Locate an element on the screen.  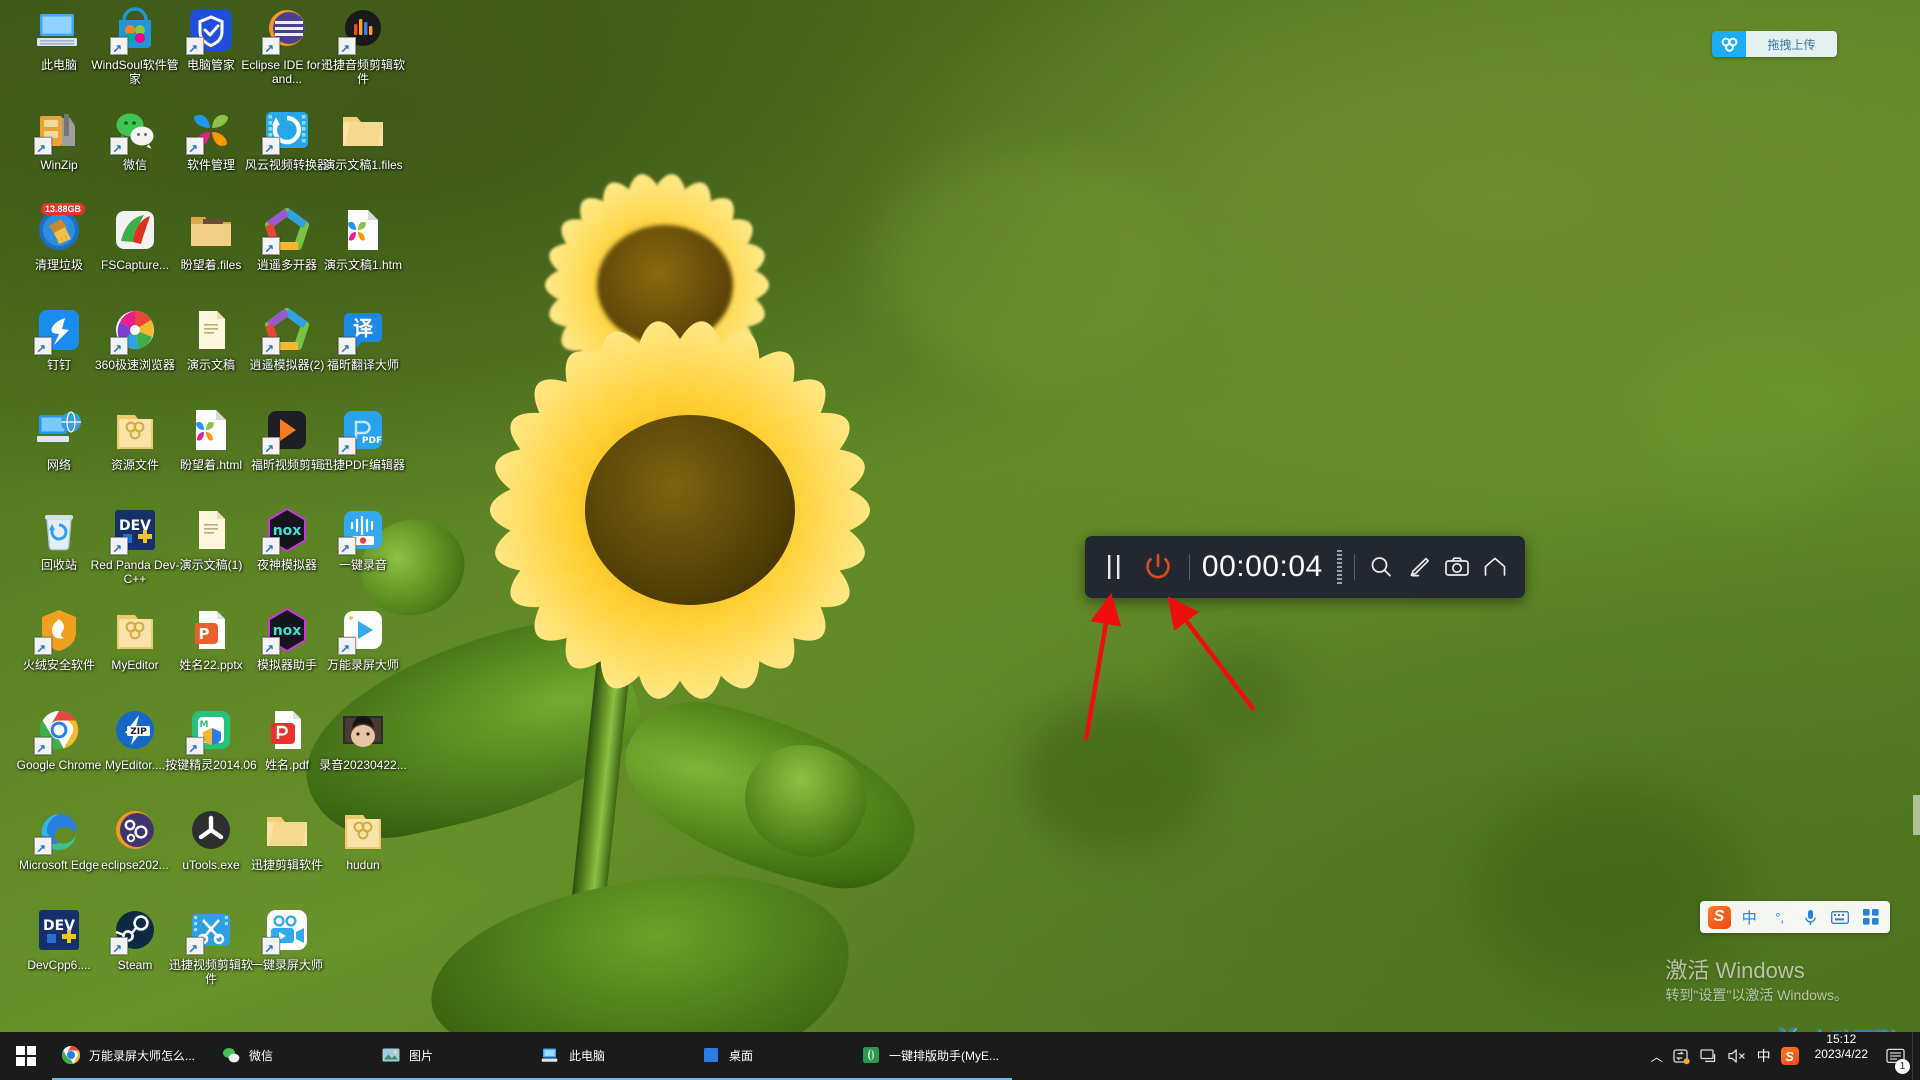
clock-date: 2023/4/22 is located at coordinates (1841, 1054).